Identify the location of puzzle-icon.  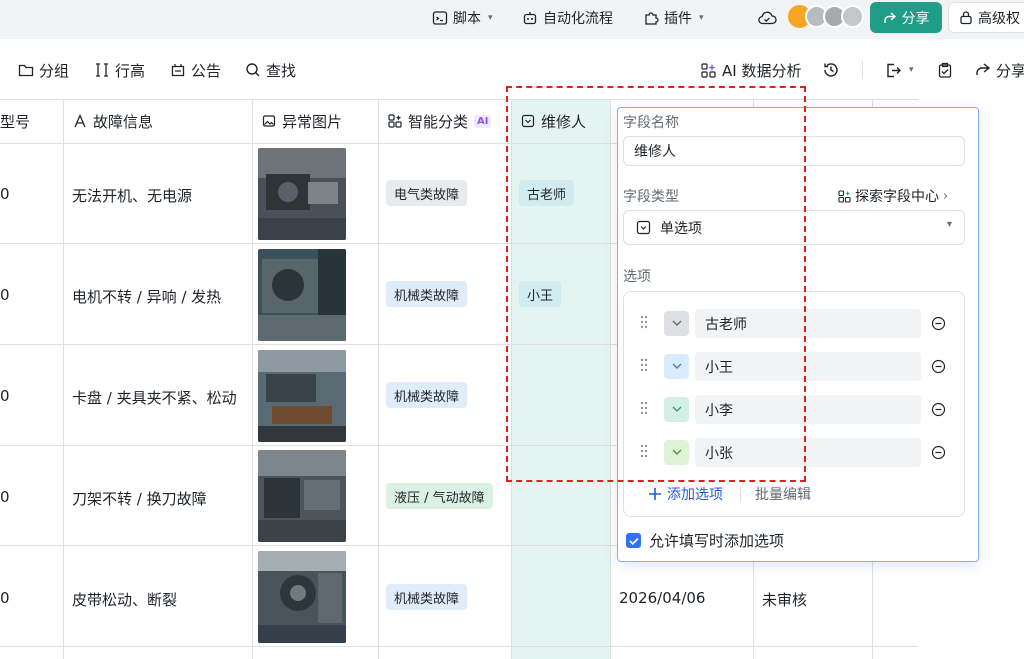
(652, 18).